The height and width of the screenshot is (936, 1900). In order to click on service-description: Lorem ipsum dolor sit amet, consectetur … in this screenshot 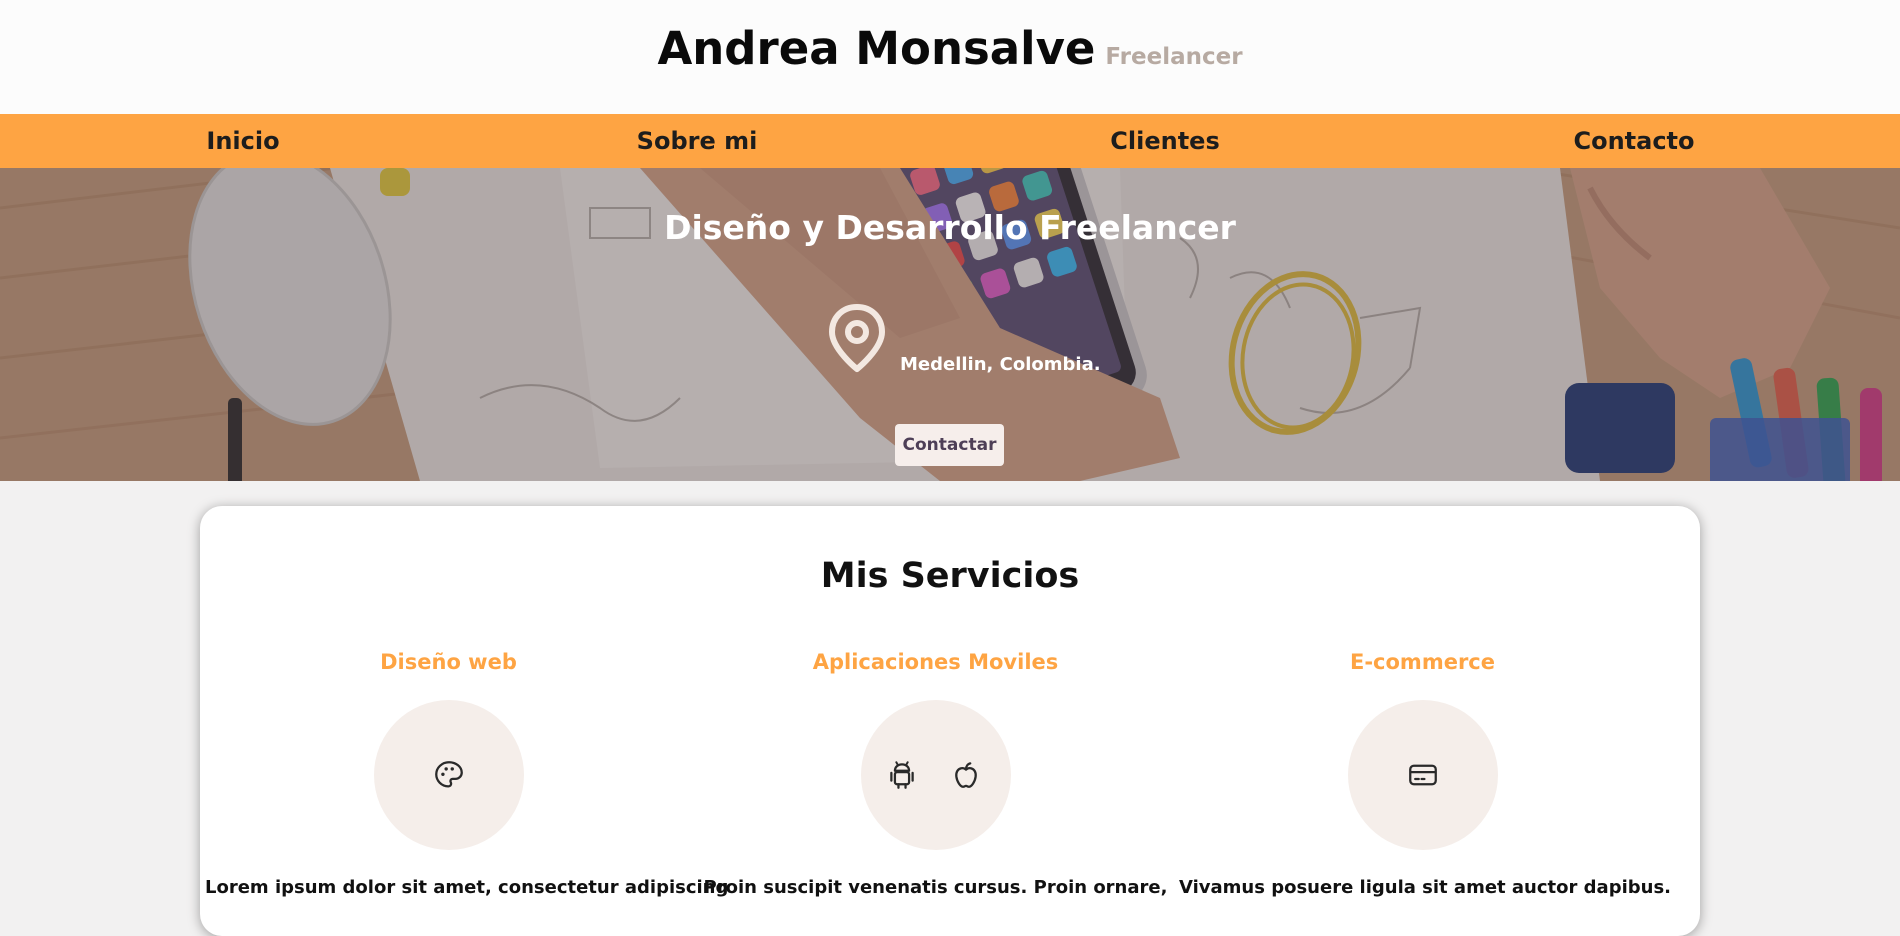, I will do `click(467, 887)`.